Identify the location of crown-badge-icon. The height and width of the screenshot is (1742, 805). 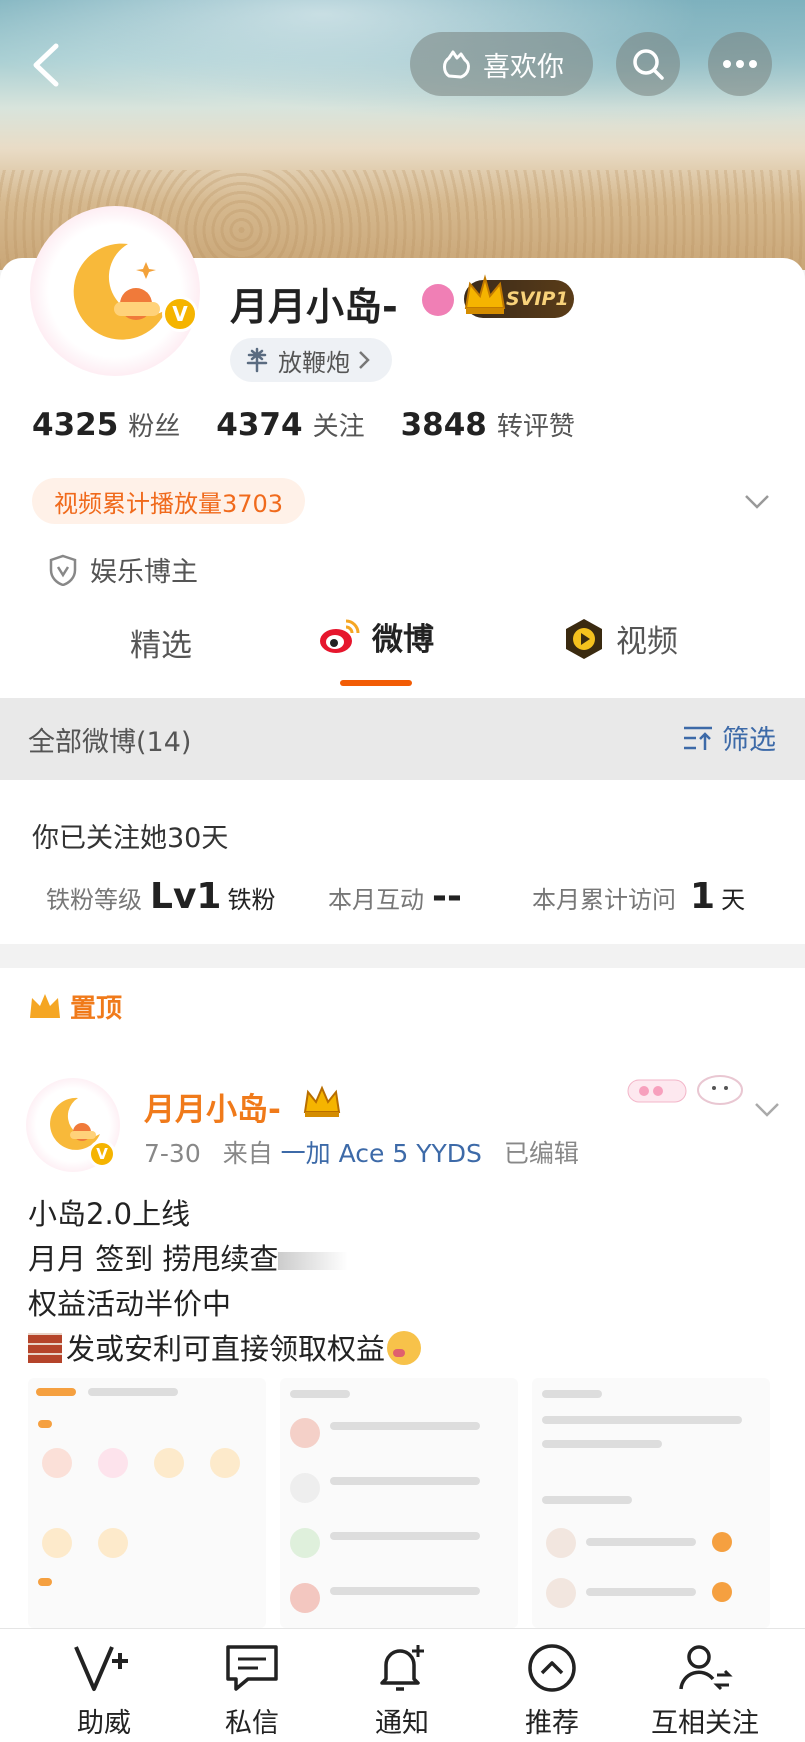
(322, 1101).